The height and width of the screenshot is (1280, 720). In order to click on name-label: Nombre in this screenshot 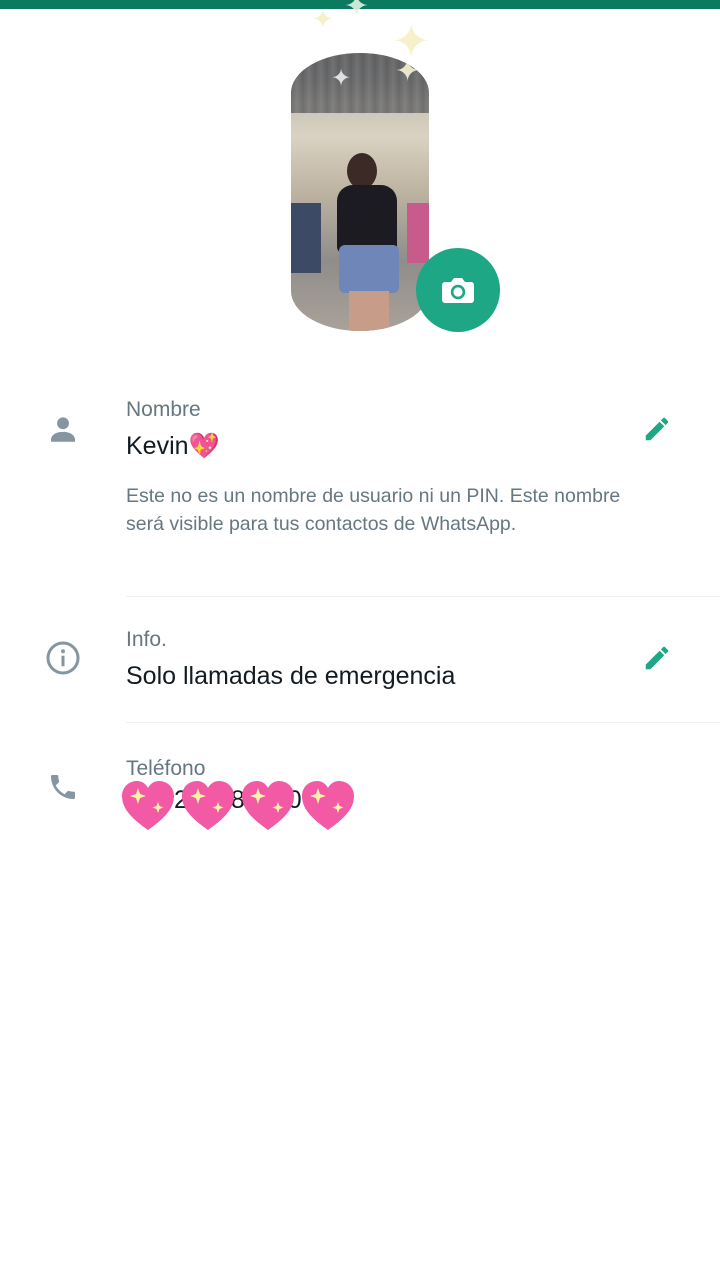, I will do `click(163, 409)`.